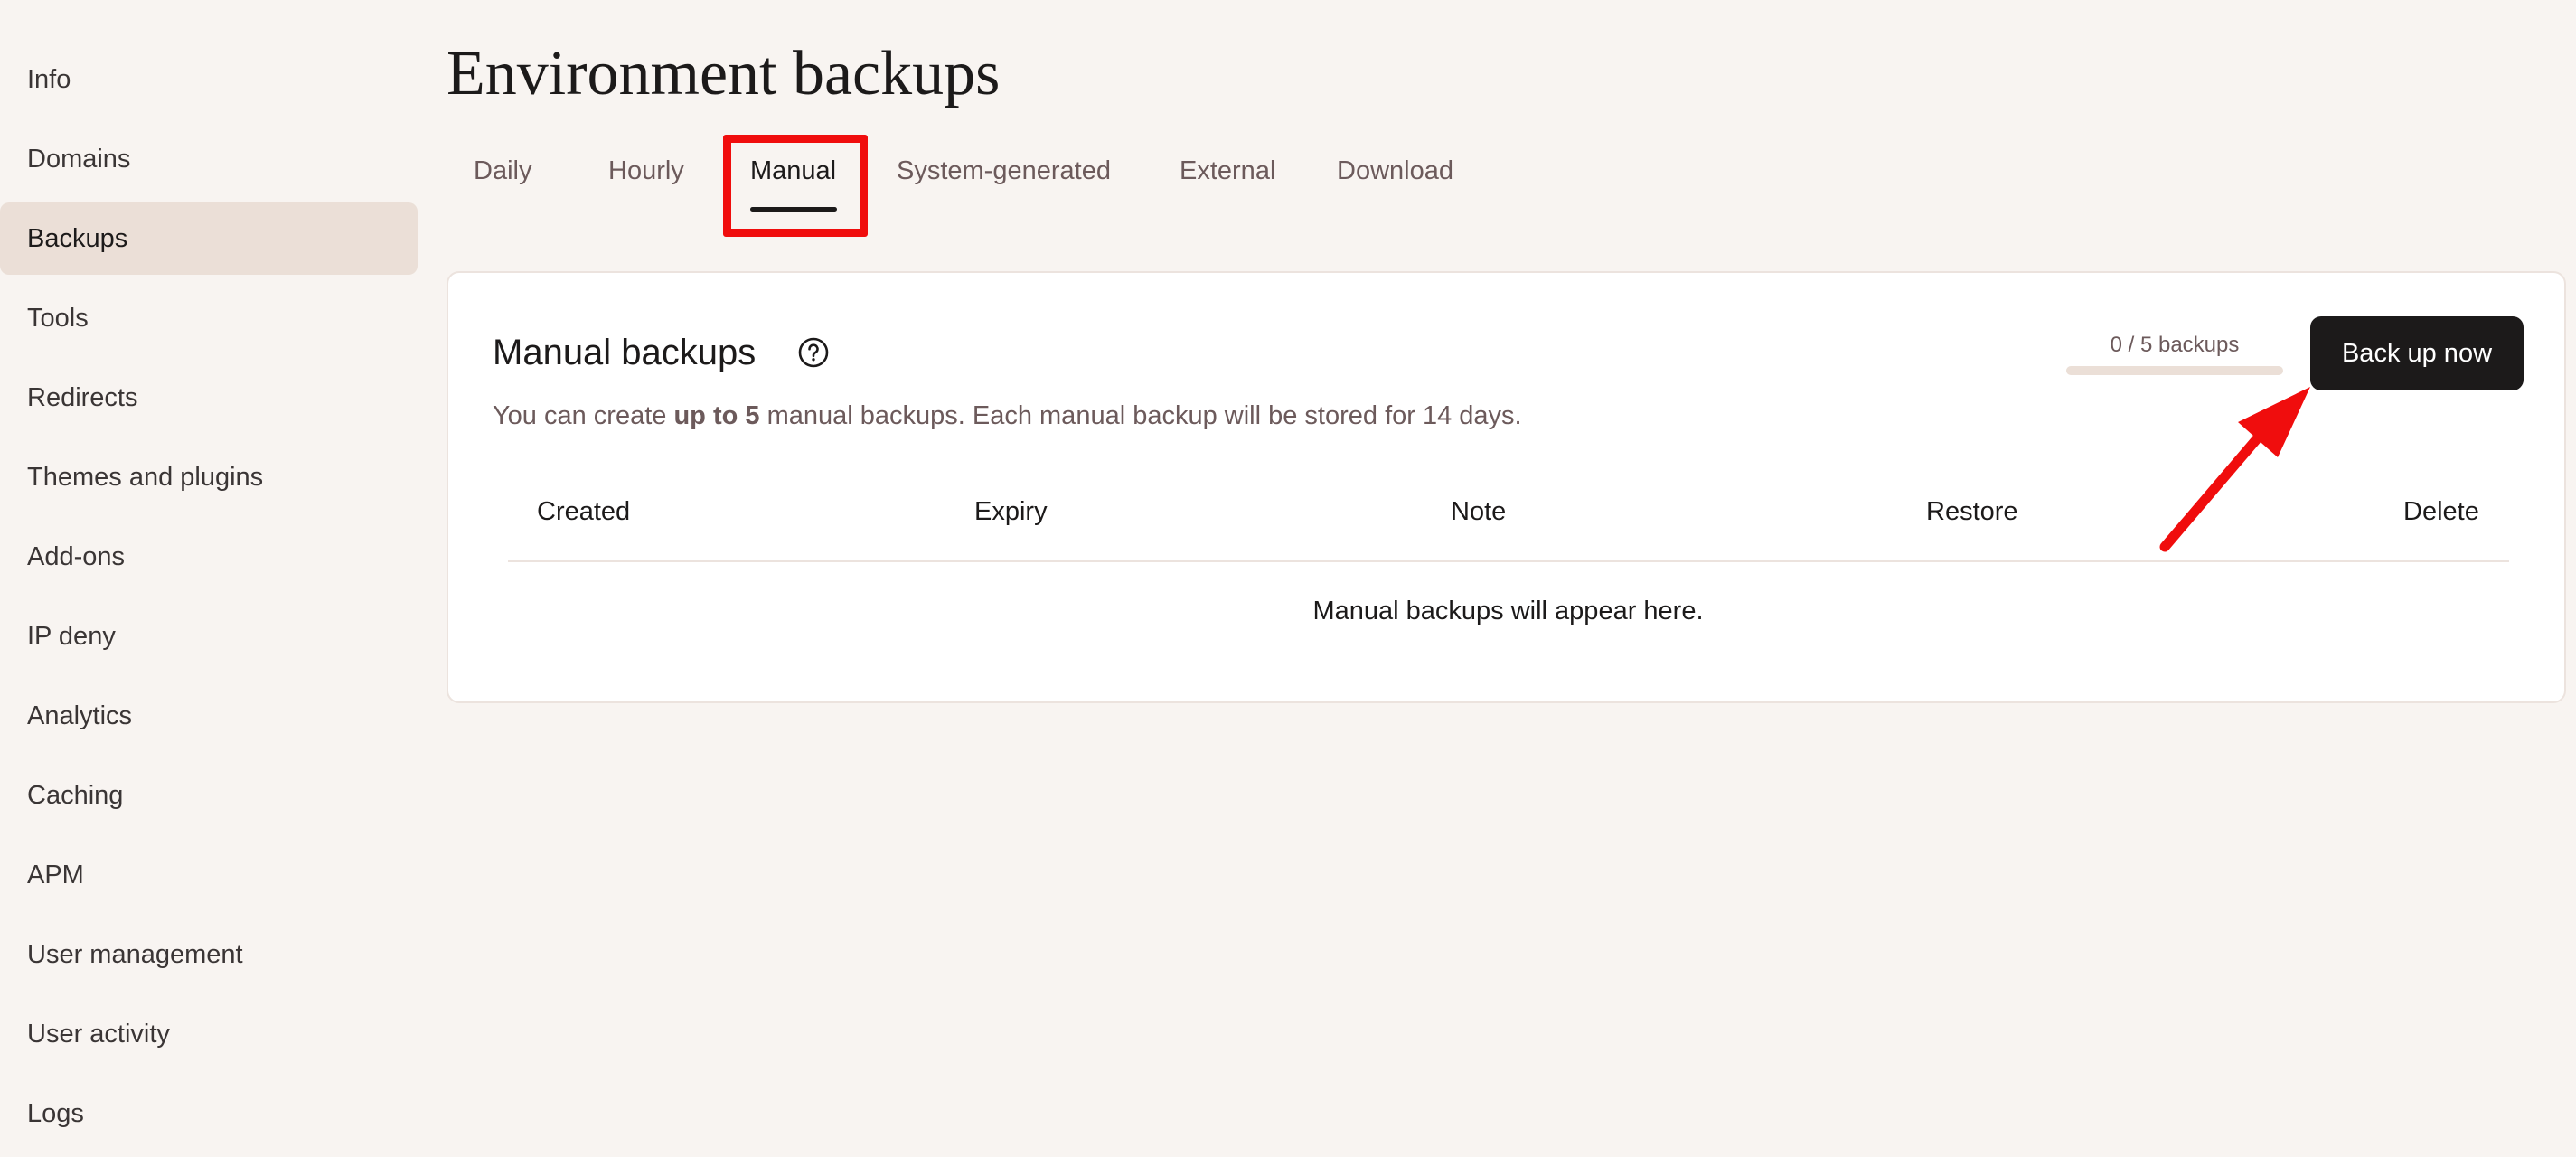 Image resolution: width=2576 pixels, height=1157 pixels. I want to click on sidebar-item-label: Redirects, so click(82, 397).